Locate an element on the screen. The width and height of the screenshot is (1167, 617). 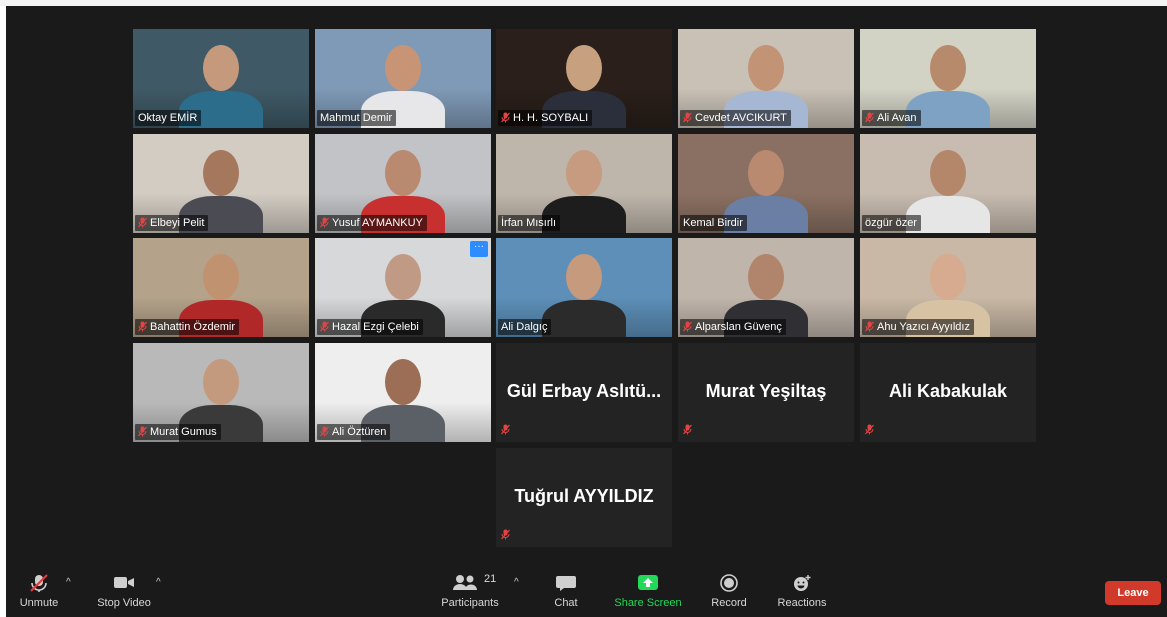
participant-name: Kemal Birdir is located at coordinates (713, 223).